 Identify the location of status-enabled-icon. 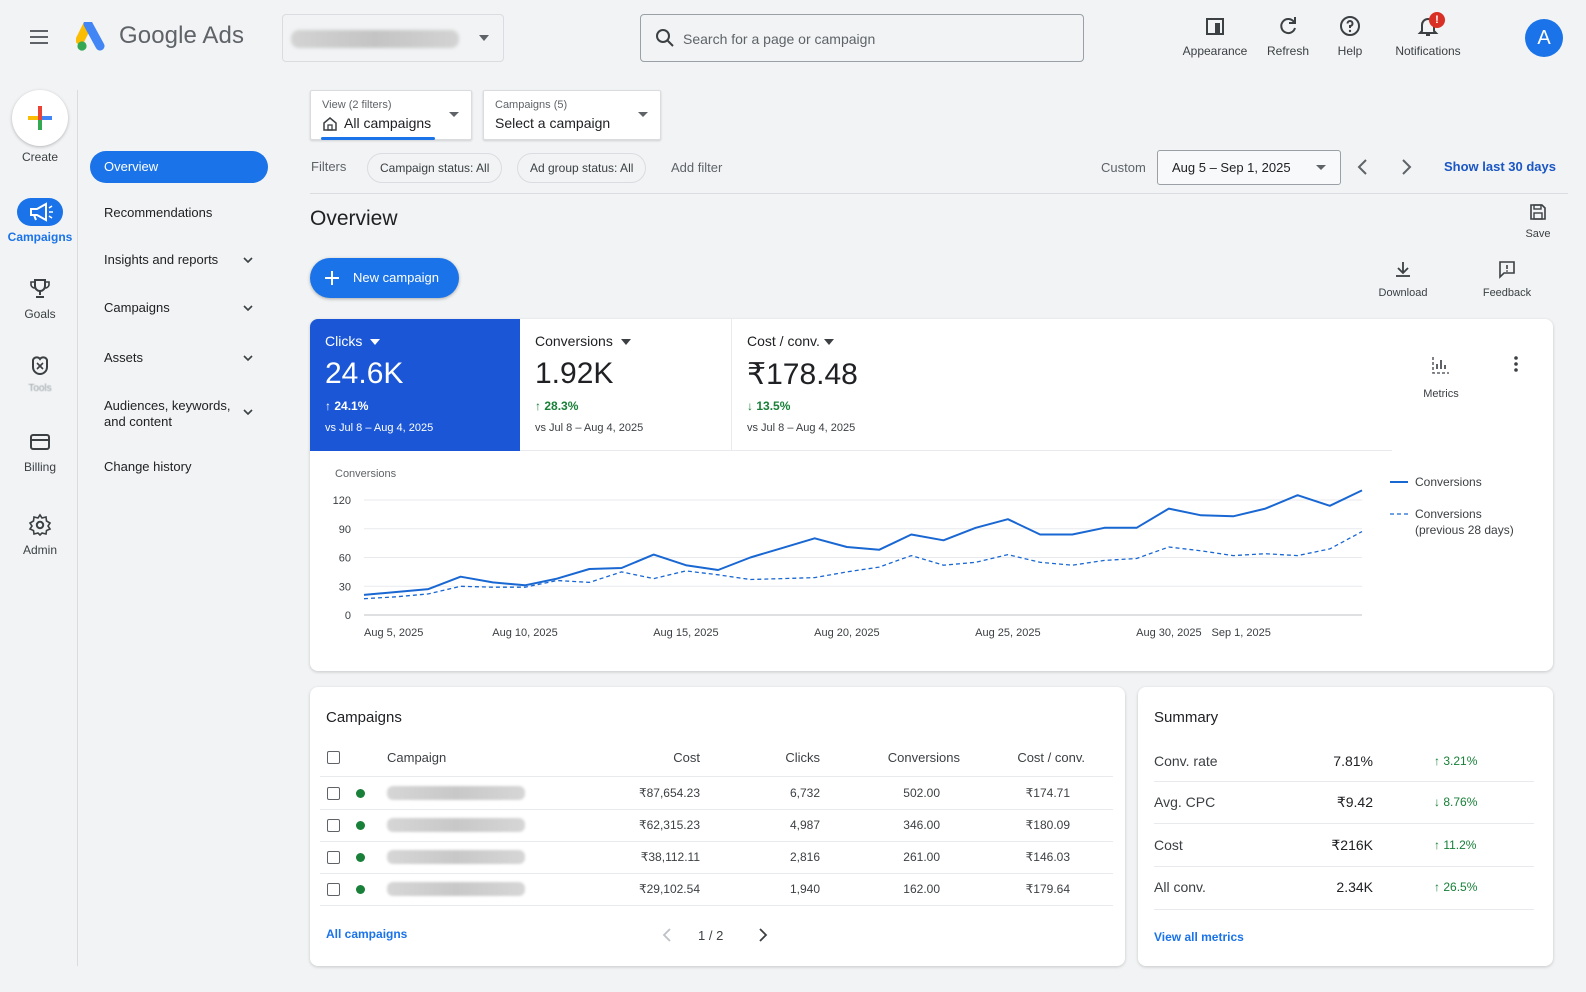
(360, 825).